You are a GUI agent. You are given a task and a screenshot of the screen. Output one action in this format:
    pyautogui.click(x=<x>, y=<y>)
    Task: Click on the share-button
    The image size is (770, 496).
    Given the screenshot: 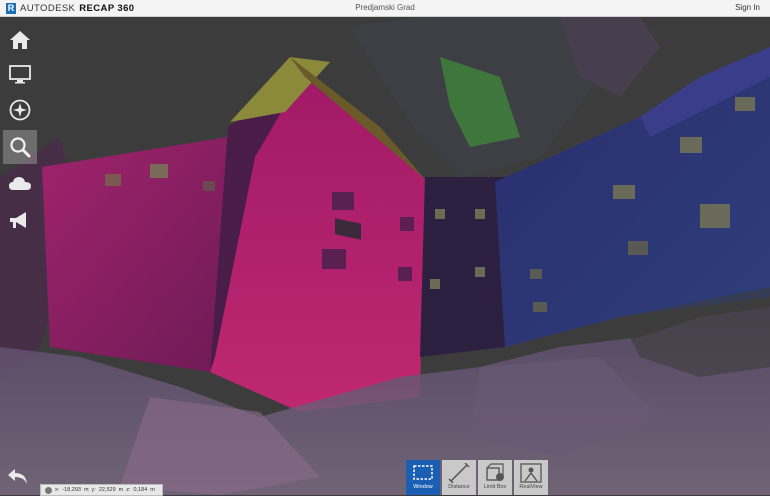 What is the action you would take?
    pyautogui.click(x=20, y=220)
    